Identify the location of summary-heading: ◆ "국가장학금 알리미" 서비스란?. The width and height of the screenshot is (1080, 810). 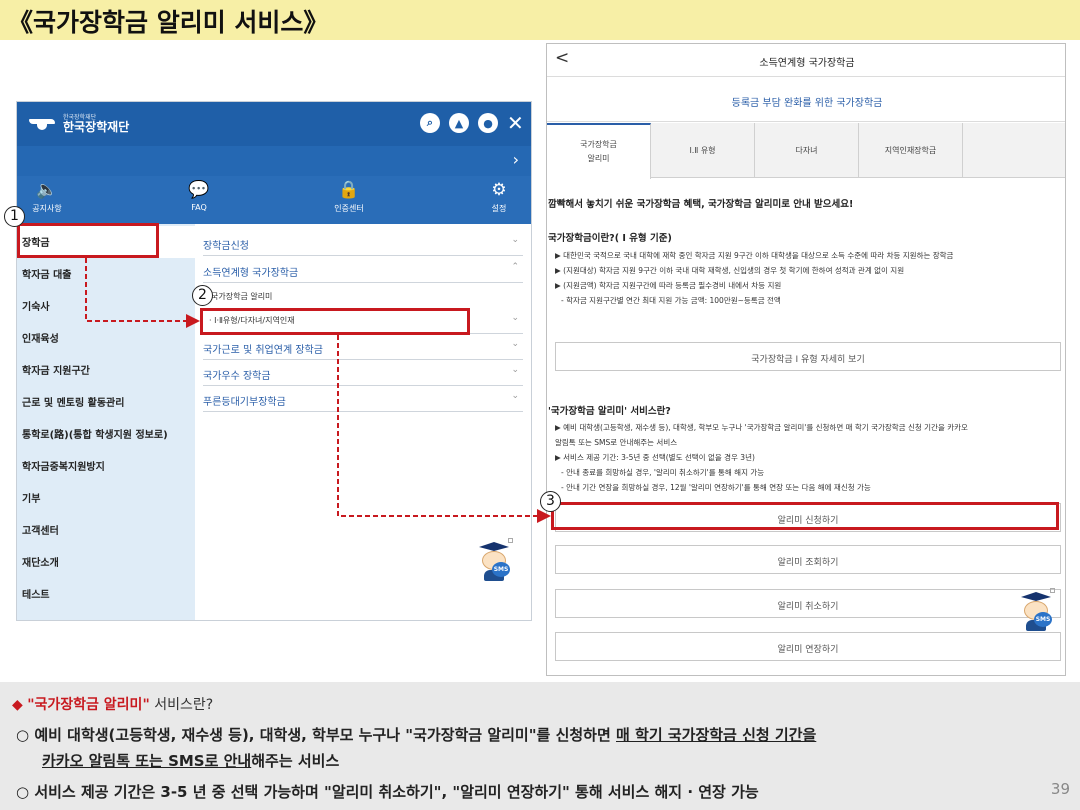
(112, 704).